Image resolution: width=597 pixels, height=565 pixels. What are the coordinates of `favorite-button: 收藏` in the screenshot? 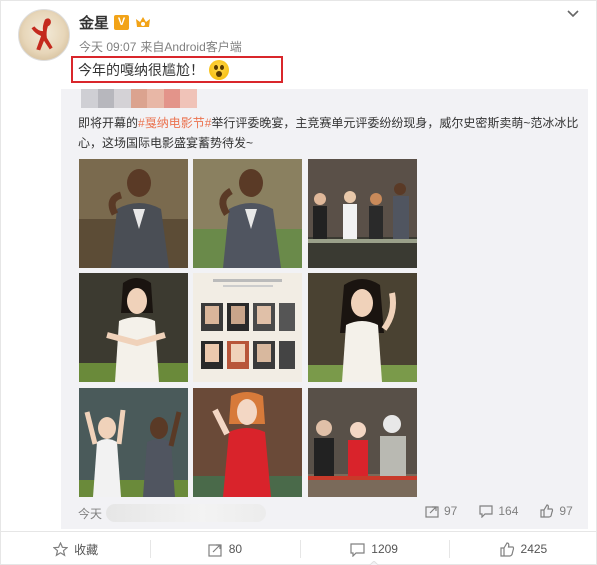 It's located at (75, 548).